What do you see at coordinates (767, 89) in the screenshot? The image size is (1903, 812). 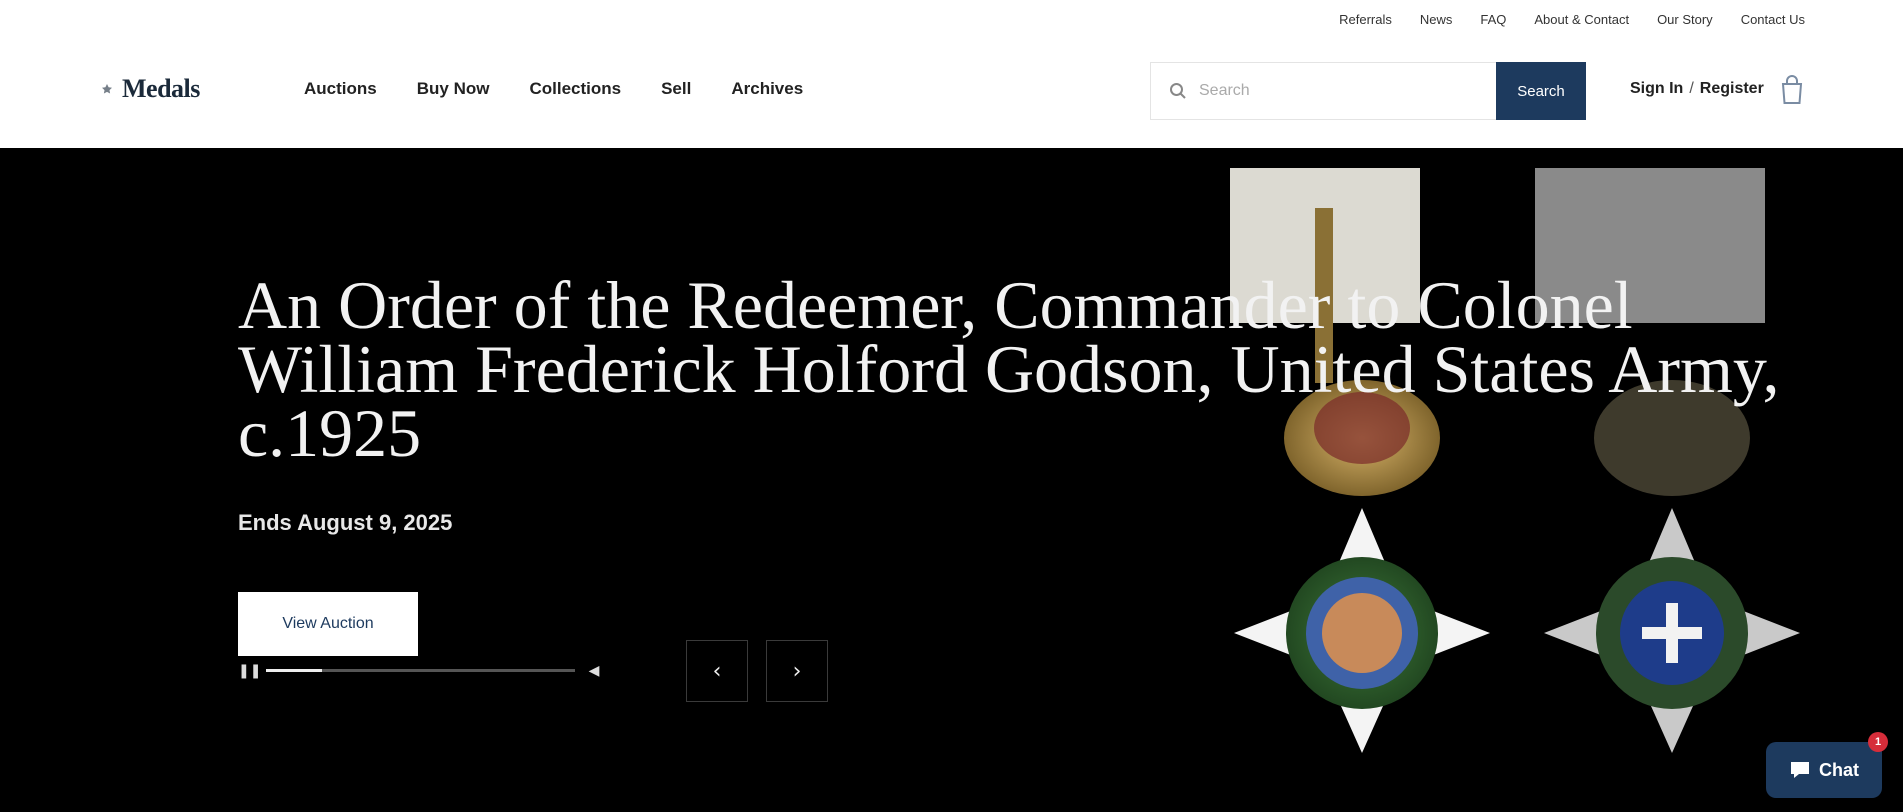 I see `nav-archives: Archives` at bounding box center [767, 89].